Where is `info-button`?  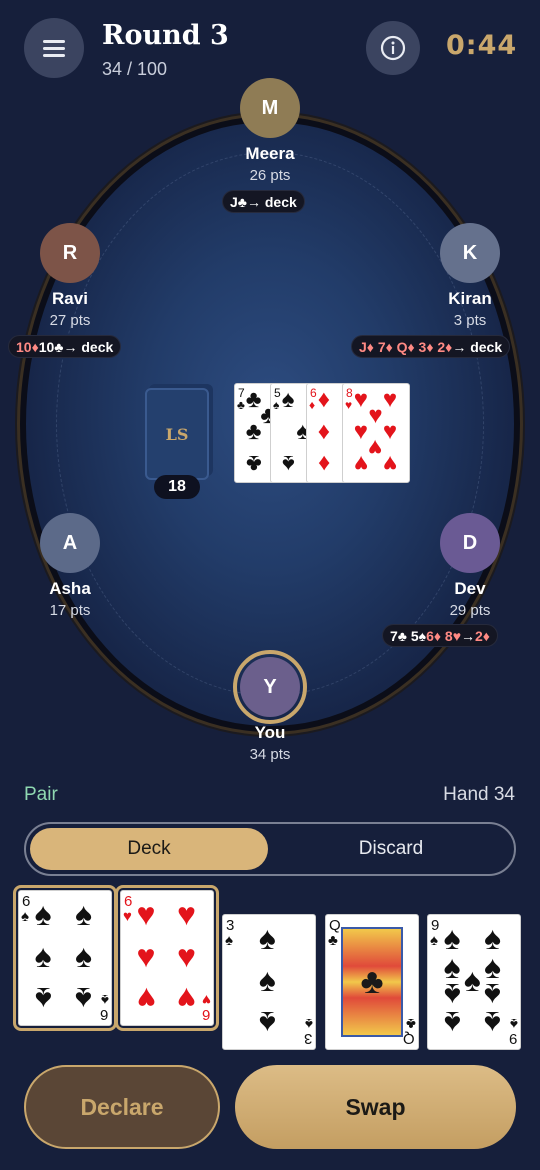 info-button is located at coordinates (393, 48).